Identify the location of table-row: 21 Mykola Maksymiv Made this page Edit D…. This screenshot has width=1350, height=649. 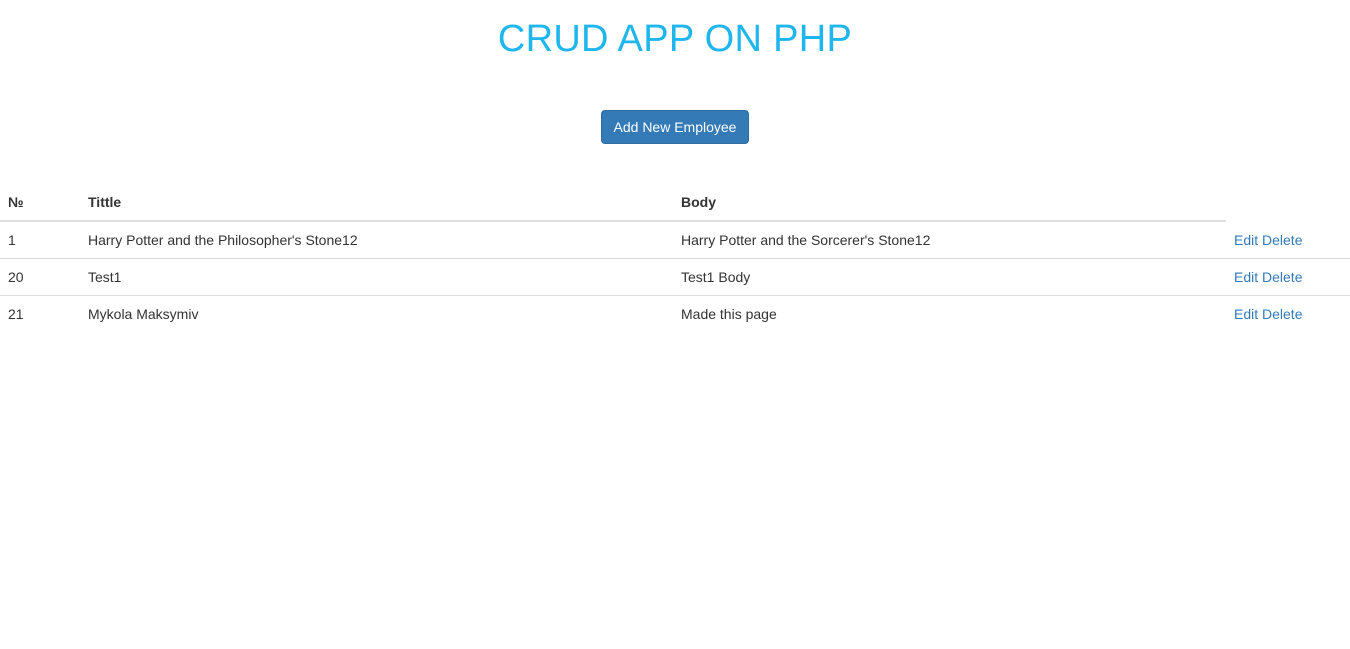
(675, 314).